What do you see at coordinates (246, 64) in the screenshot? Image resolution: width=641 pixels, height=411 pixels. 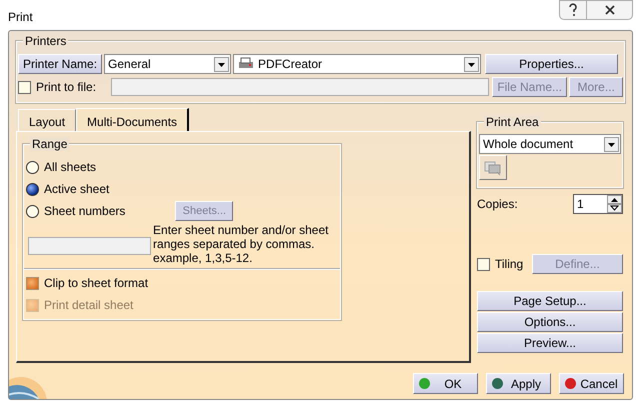 I see `printer-icon` at bounding box center [246, 64].